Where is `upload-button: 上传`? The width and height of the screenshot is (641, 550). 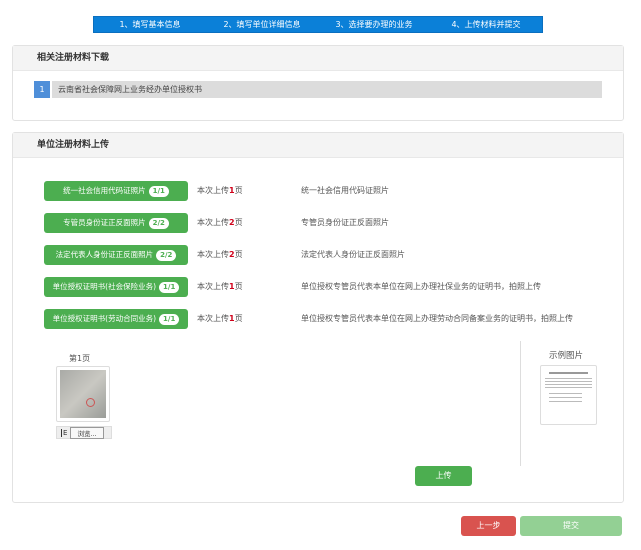 upload-button: 上传 is located at coordinates (443, 476).